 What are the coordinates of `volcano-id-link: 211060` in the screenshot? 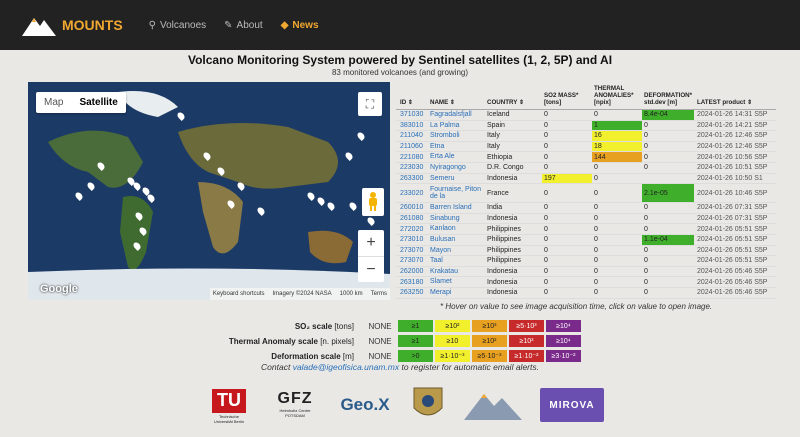 It's located at (413, 146).